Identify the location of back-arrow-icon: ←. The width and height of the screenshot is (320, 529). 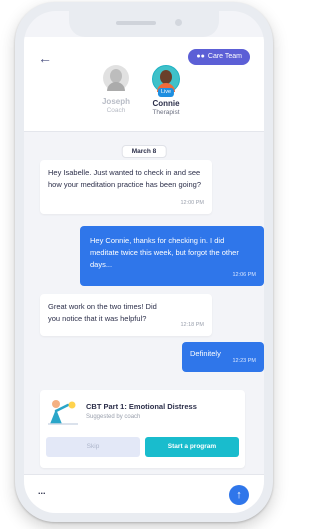
(45, 58).